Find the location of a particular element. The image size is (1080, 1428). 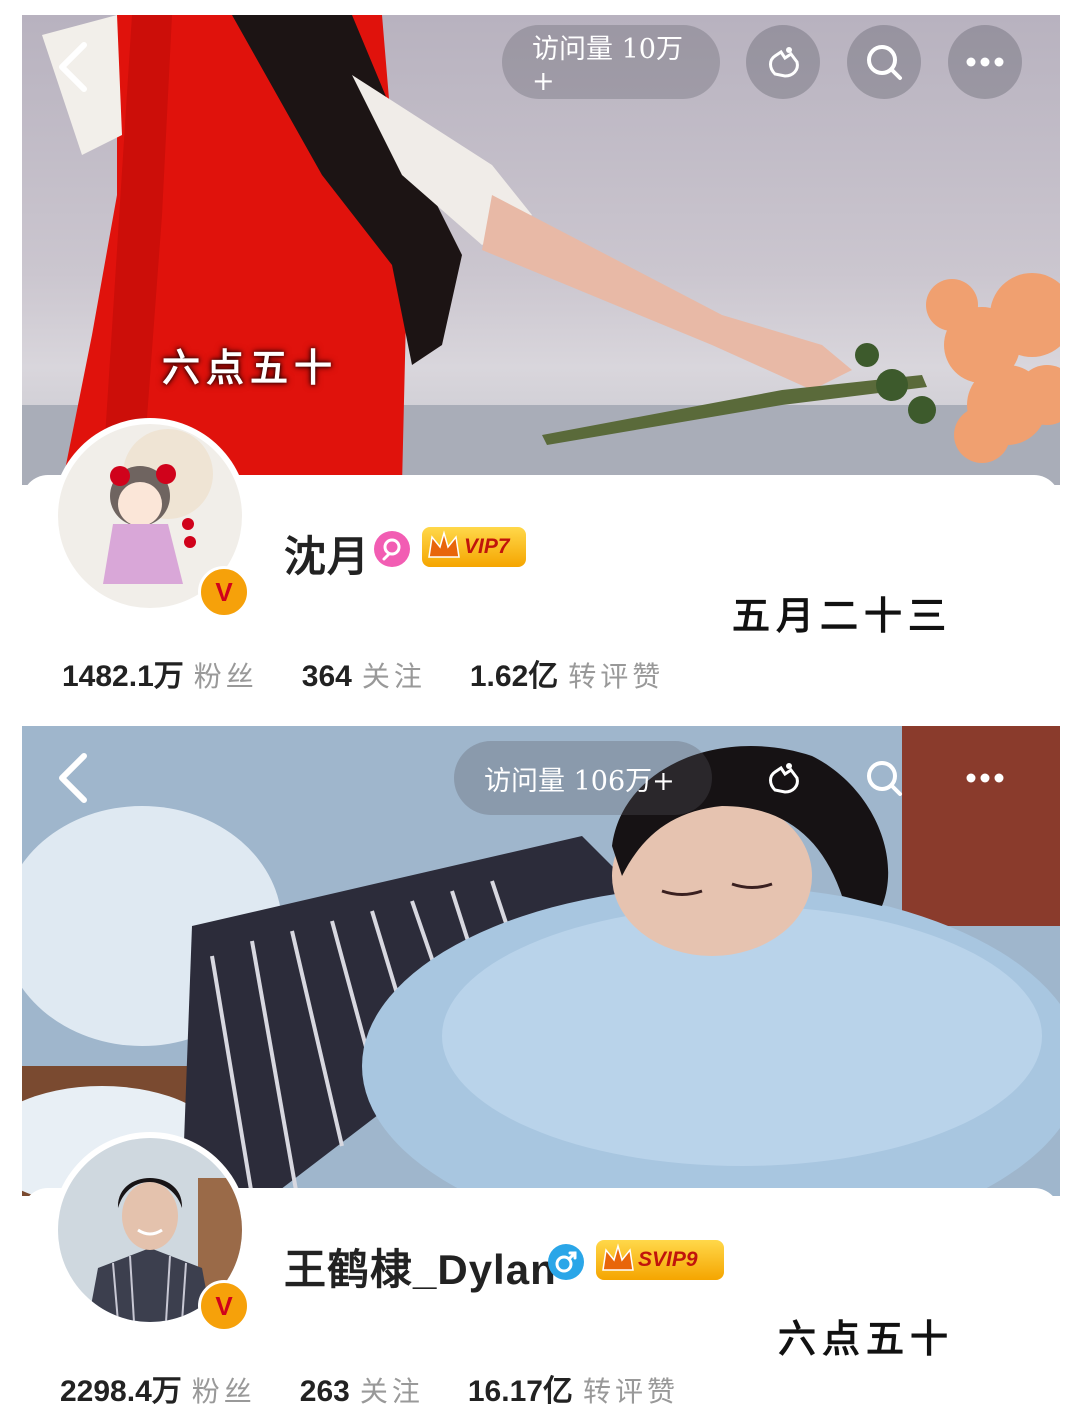

interactions-count: 1.62亿 is located at coordinates (514, 676).